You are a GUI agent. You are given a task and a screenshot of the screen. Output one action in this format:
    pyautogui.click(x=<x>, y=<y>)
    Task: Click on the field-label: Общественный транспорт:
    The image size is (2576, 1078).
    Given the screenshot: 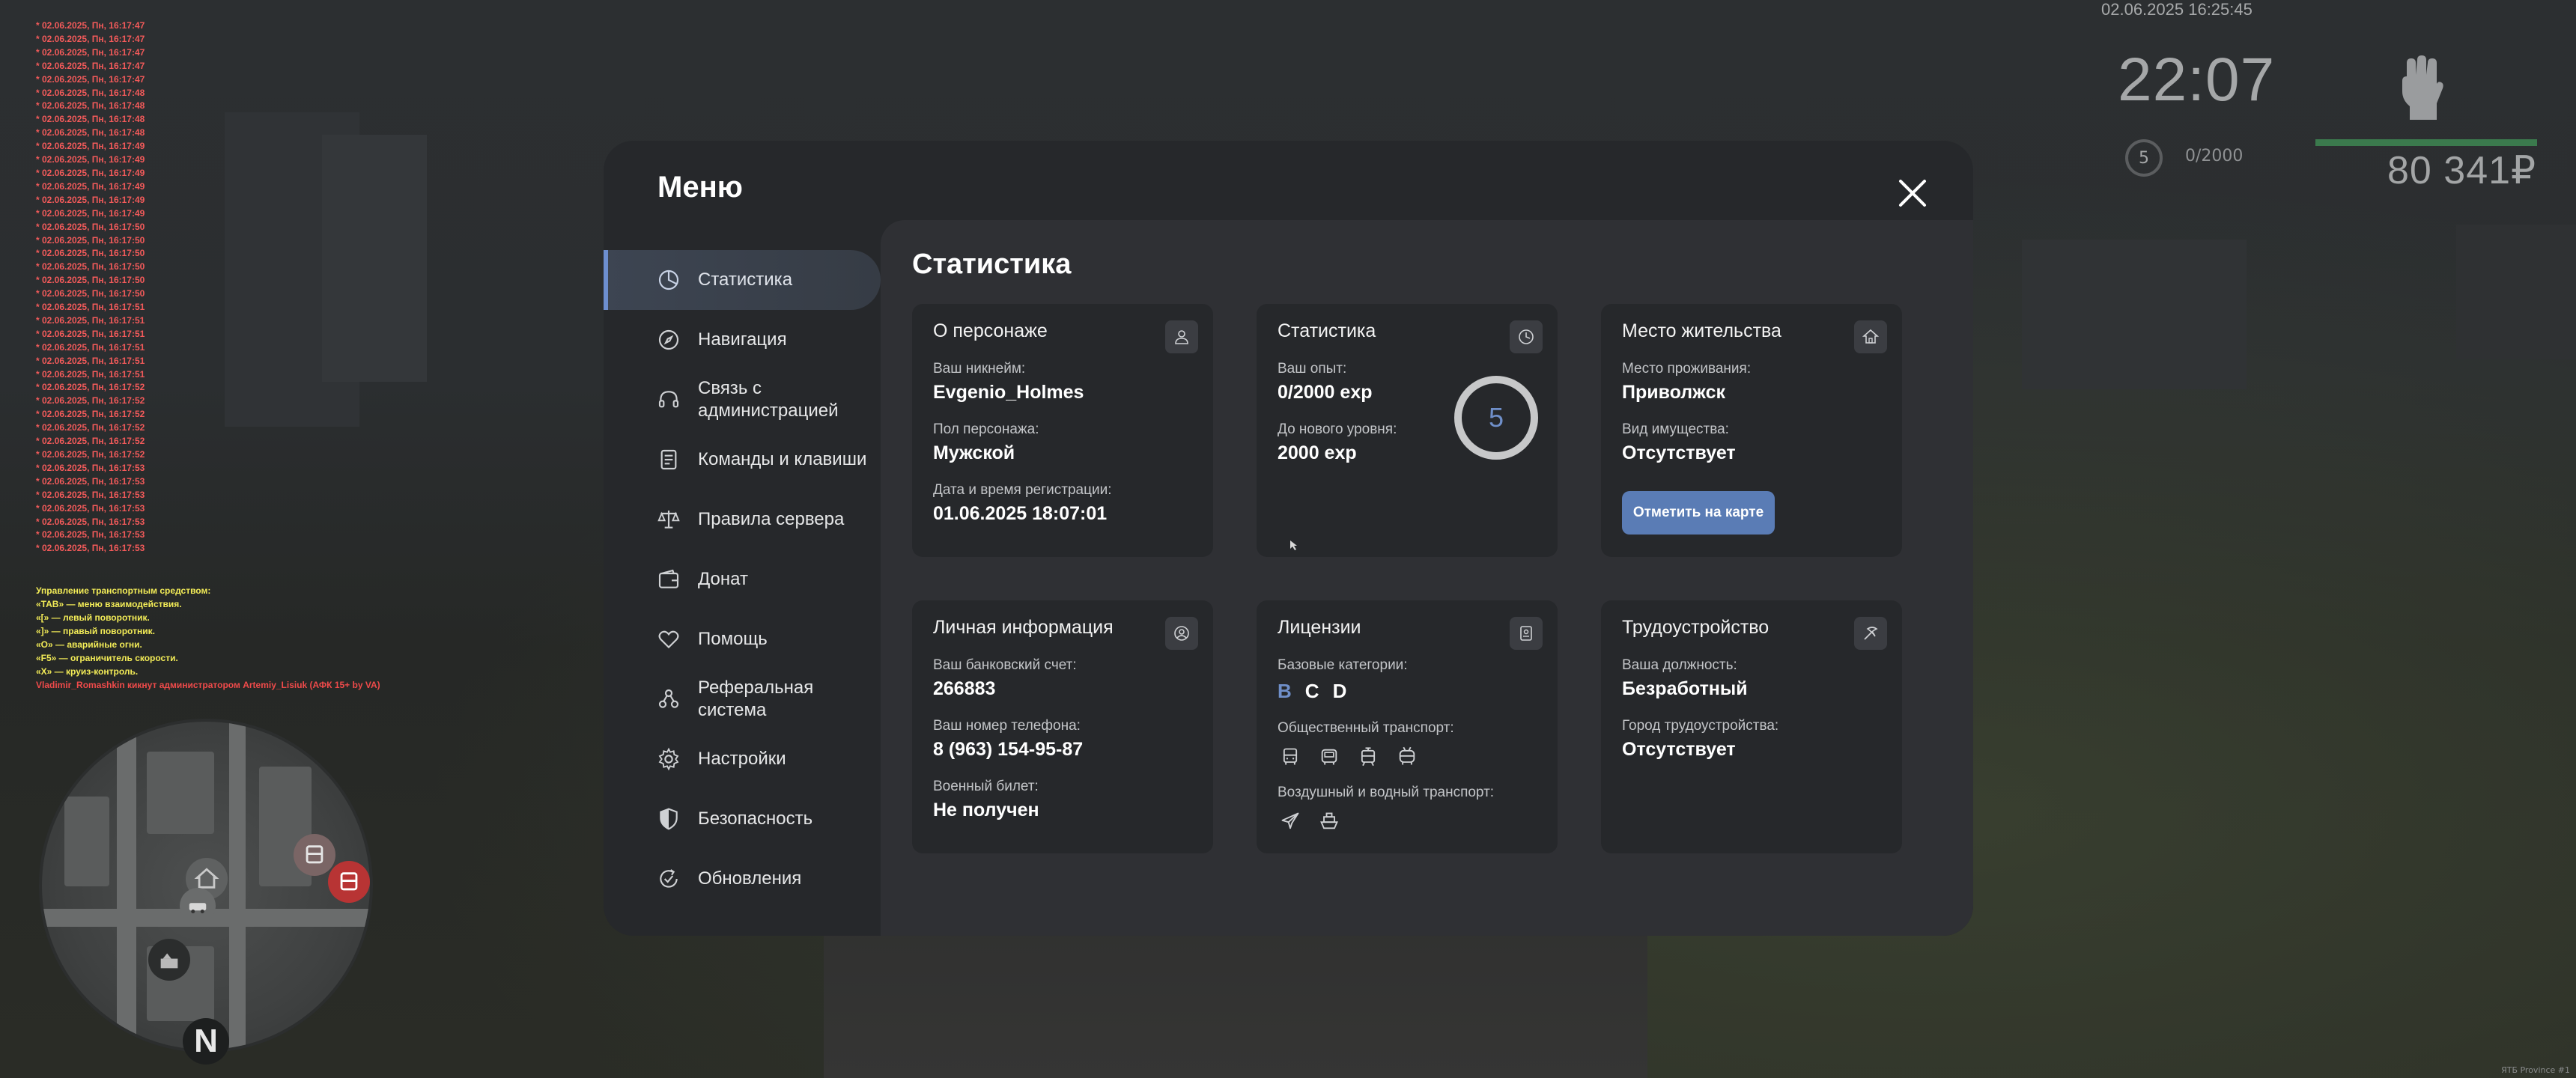 What is the action you would take?
    pyautogui.click(x=1366, y=728)
    